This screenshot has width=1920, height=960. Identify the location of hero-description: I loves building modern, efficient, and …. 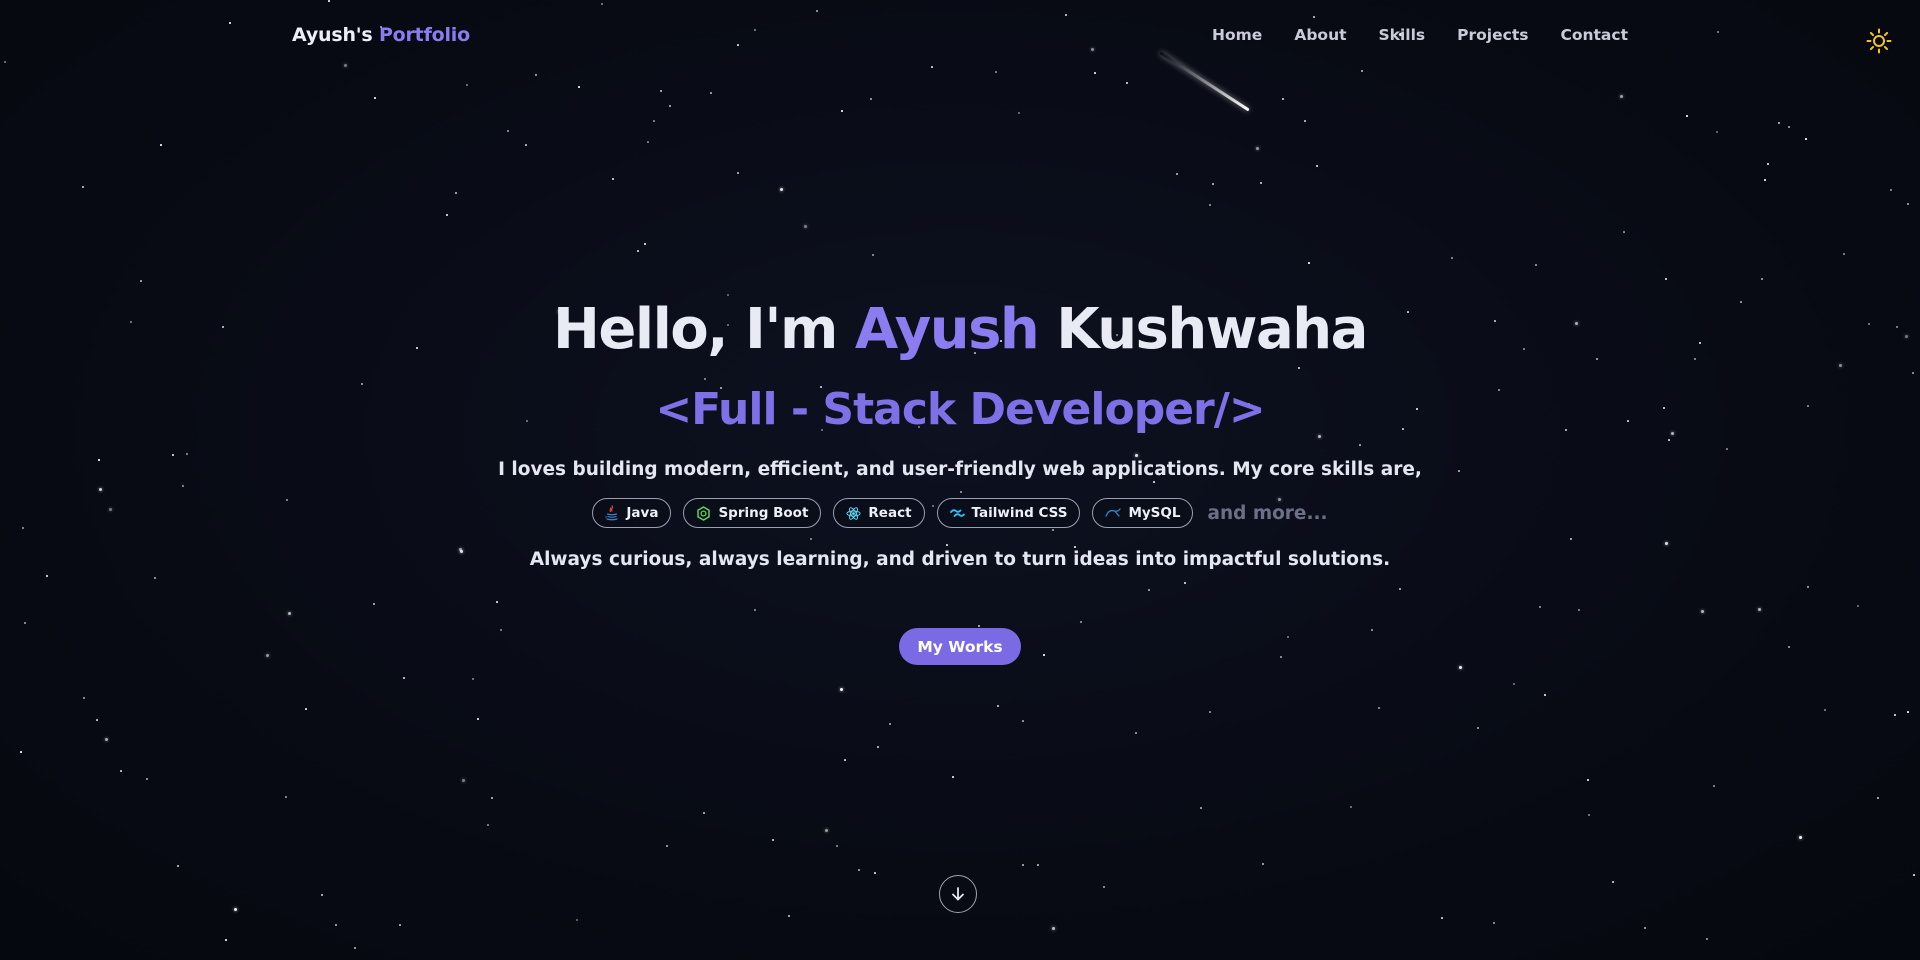
(960, 469).